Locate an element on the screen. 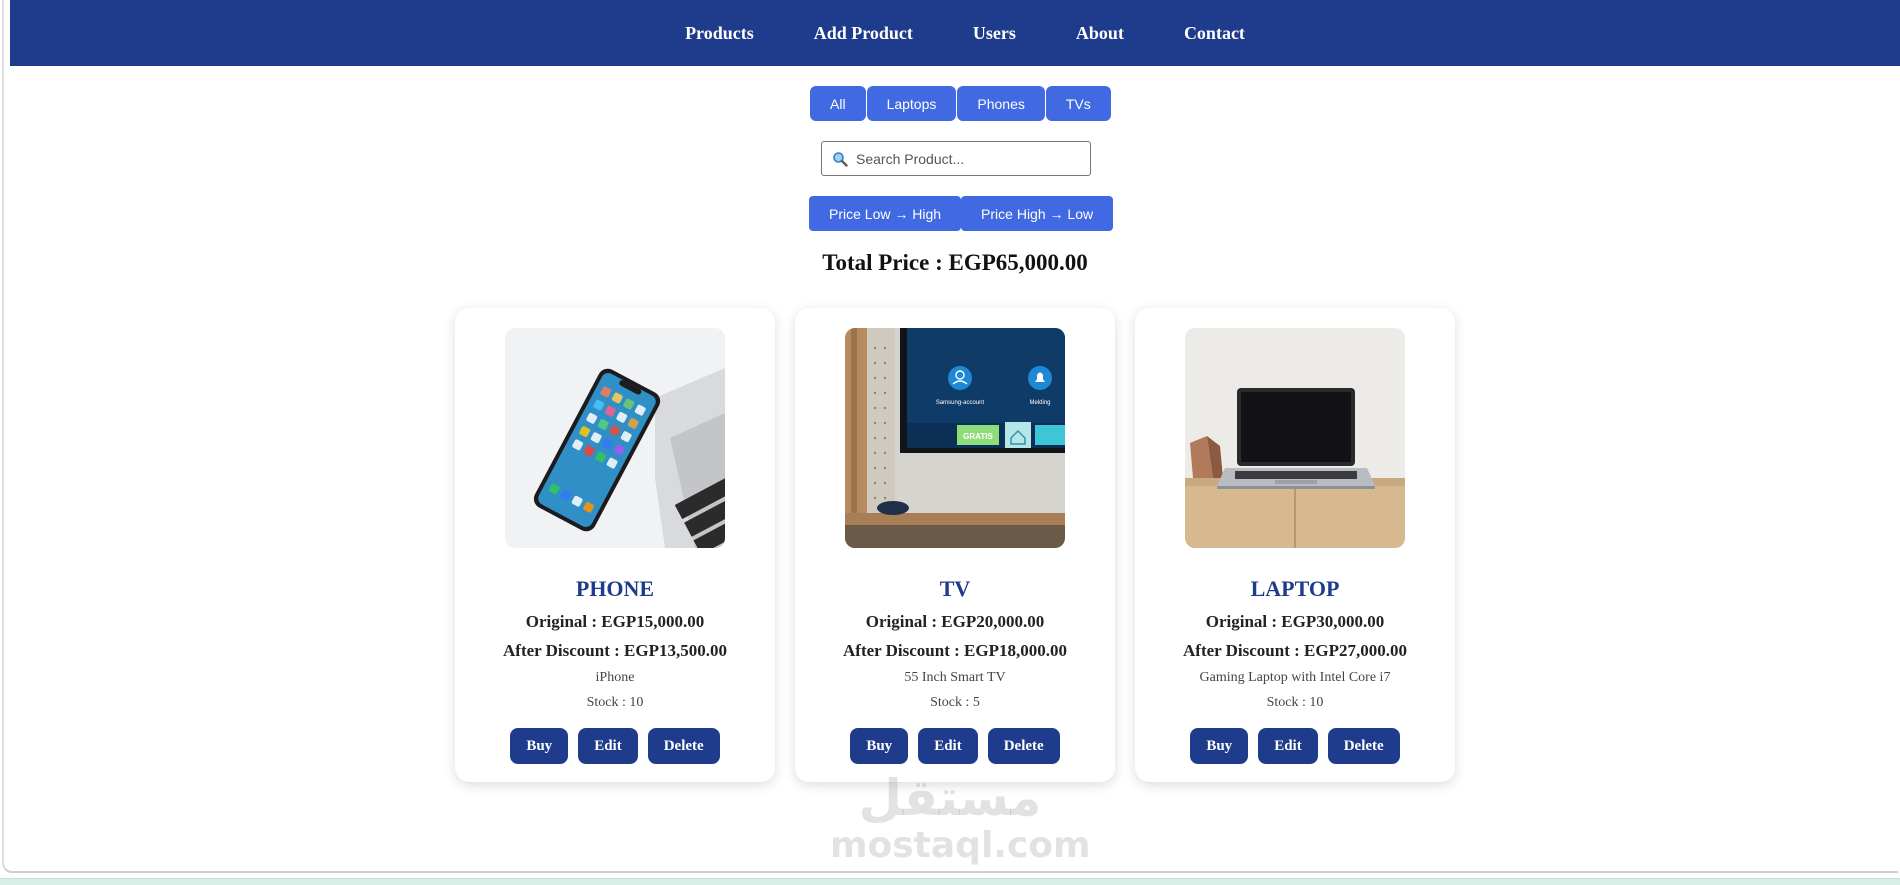 This screenshot has width=1900, height=885. product-description: 55 Inch Smart TV is located at coordinates (955, 677).